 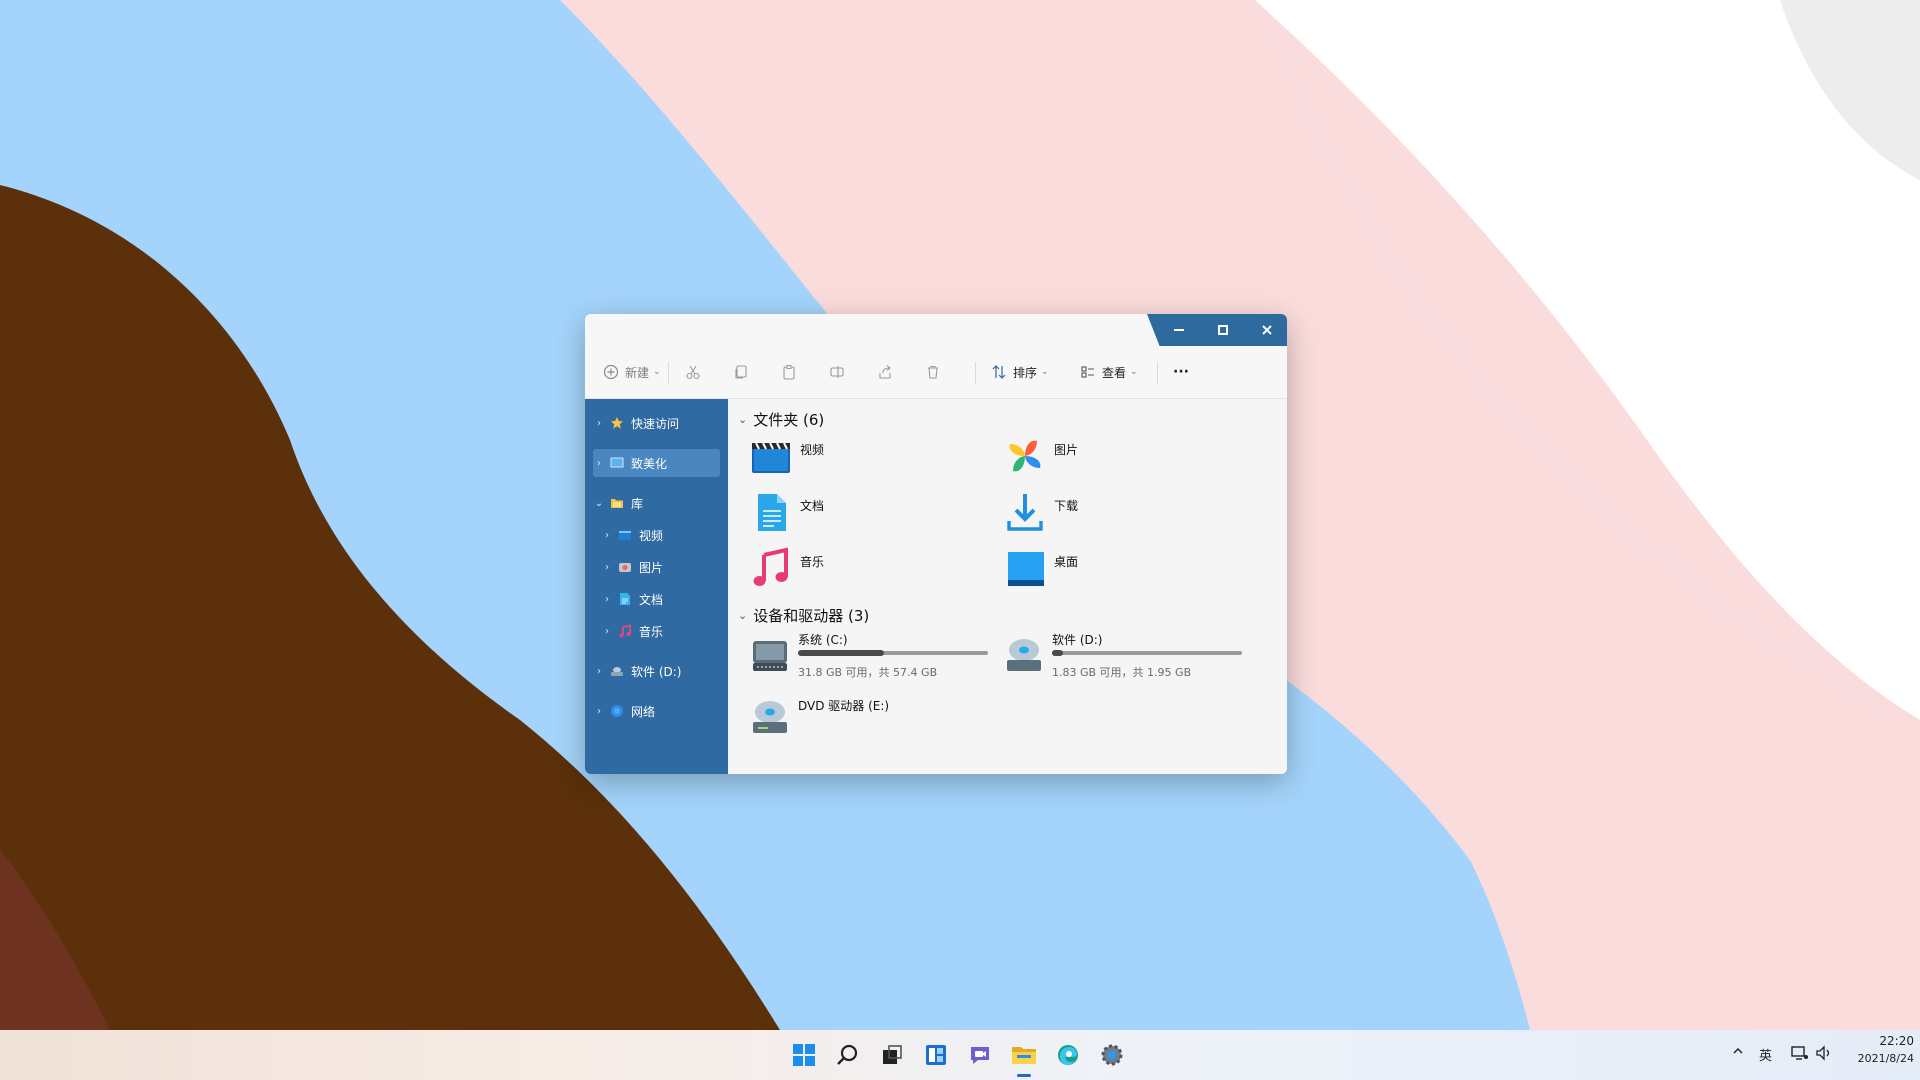 I want to click on command-bar: 新建 ⌄ 排序 ⌄ 查看 ⌄ ···, so click(x=936, y=372).